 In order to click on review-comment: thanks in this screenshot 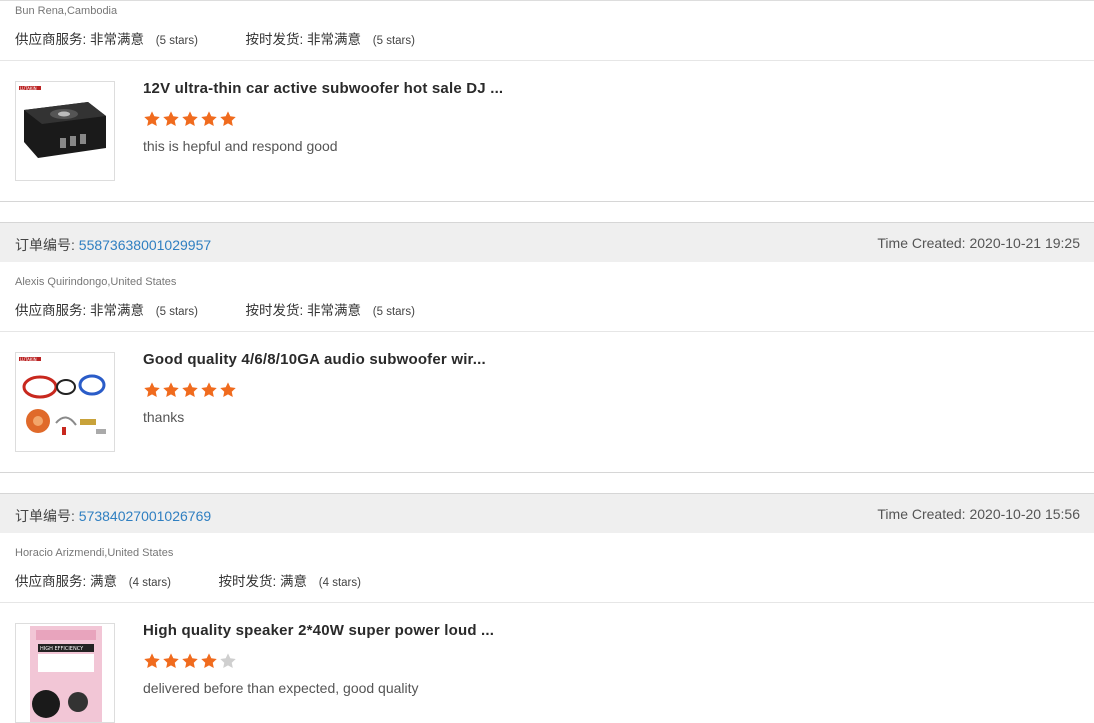, I will do `click(164, 417)`.